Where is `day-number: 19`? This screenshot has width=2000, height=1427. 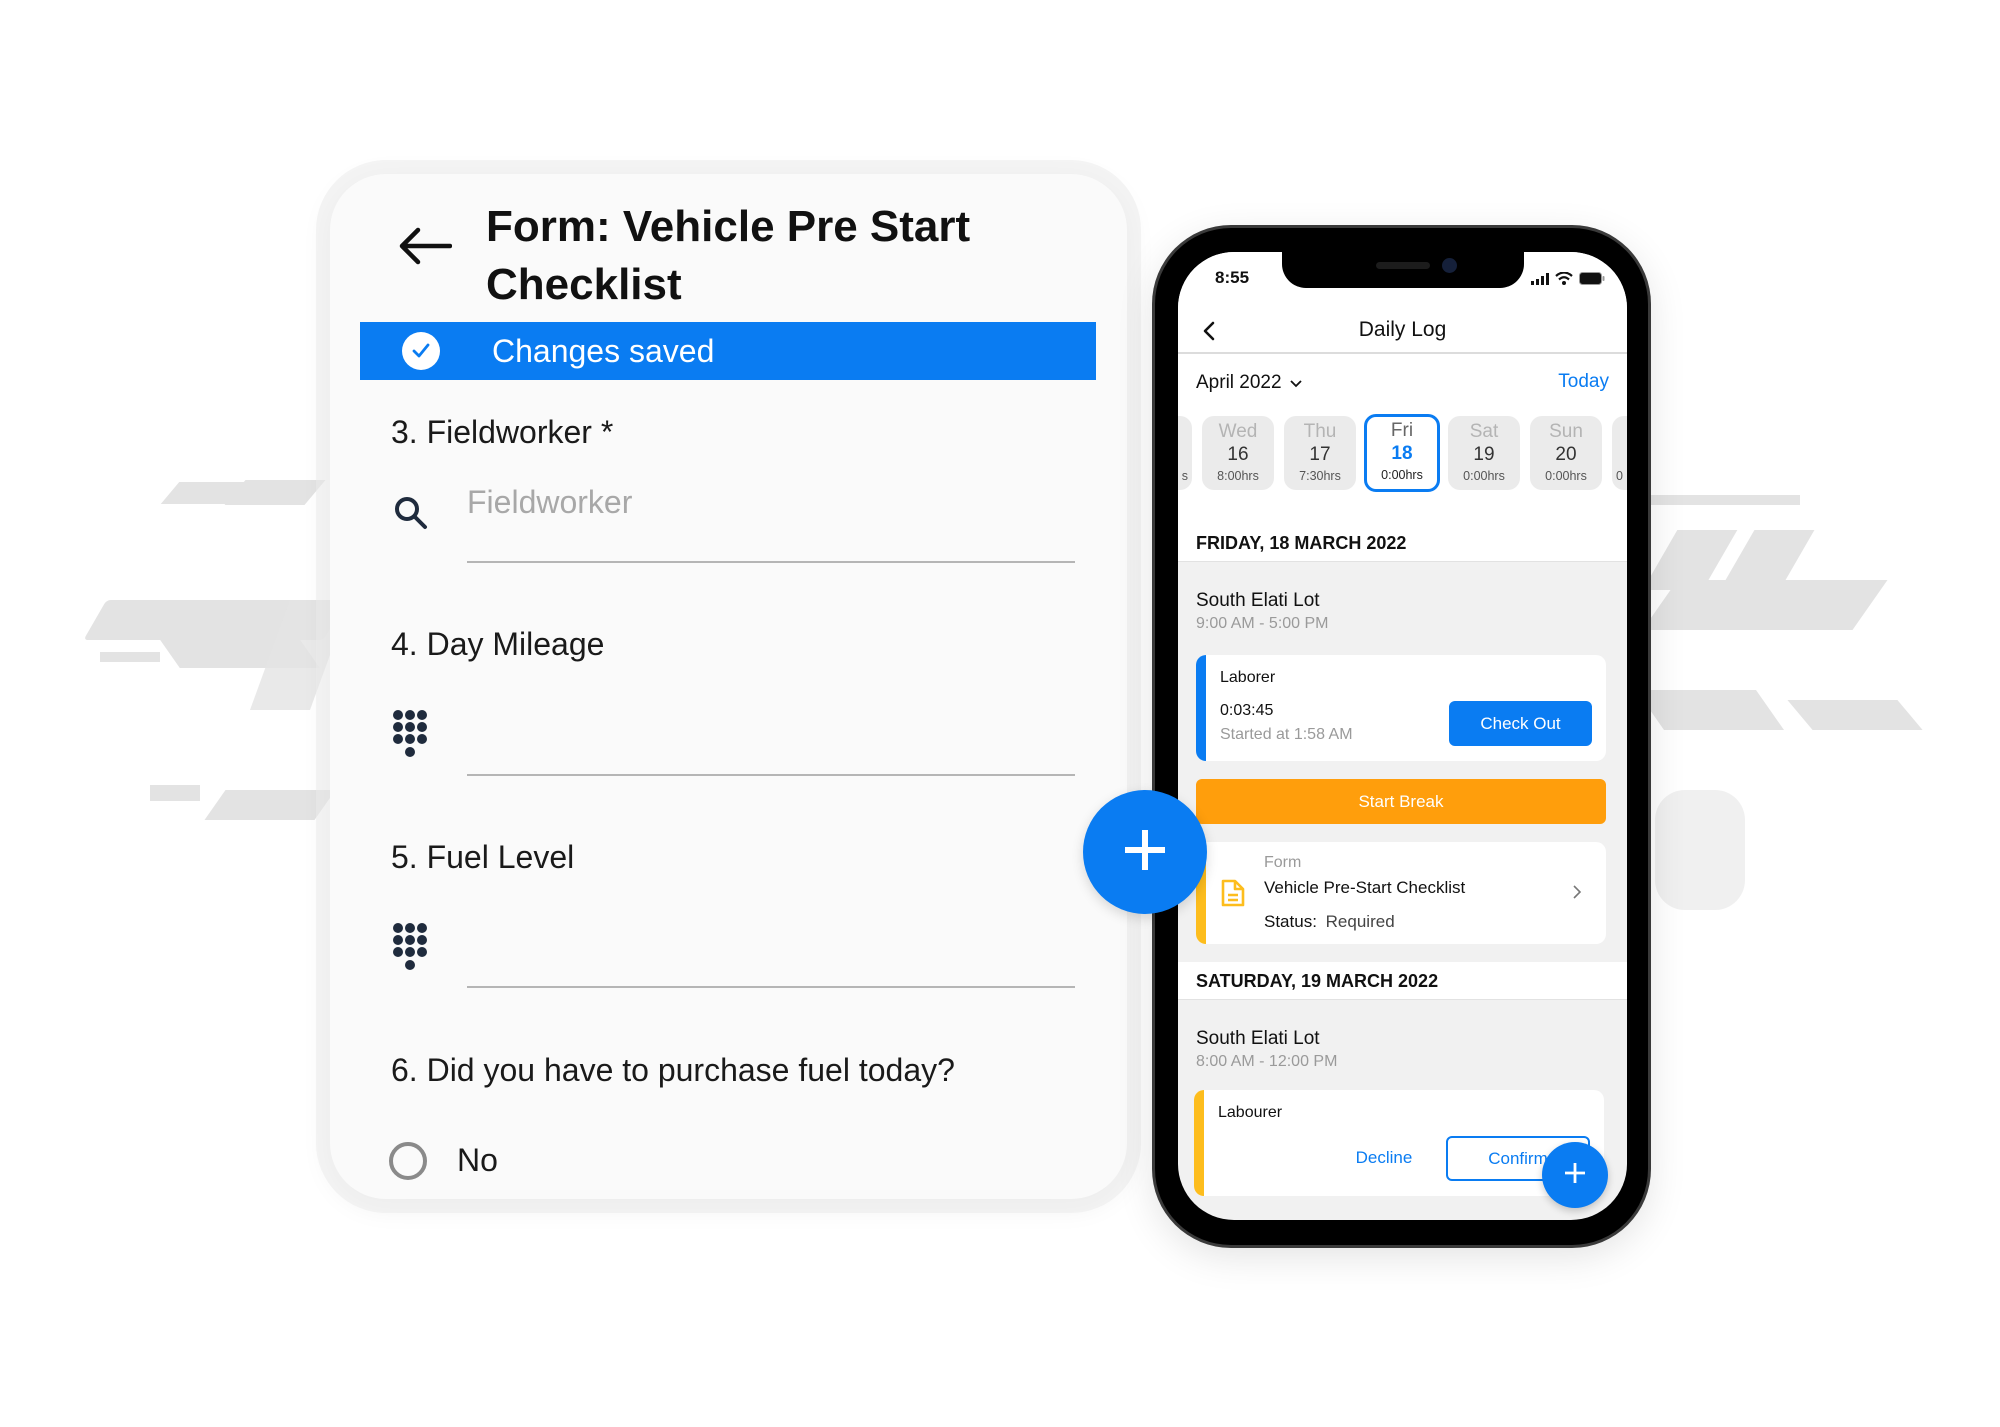 day-number: 19 is located at coordinates (1484, 454).